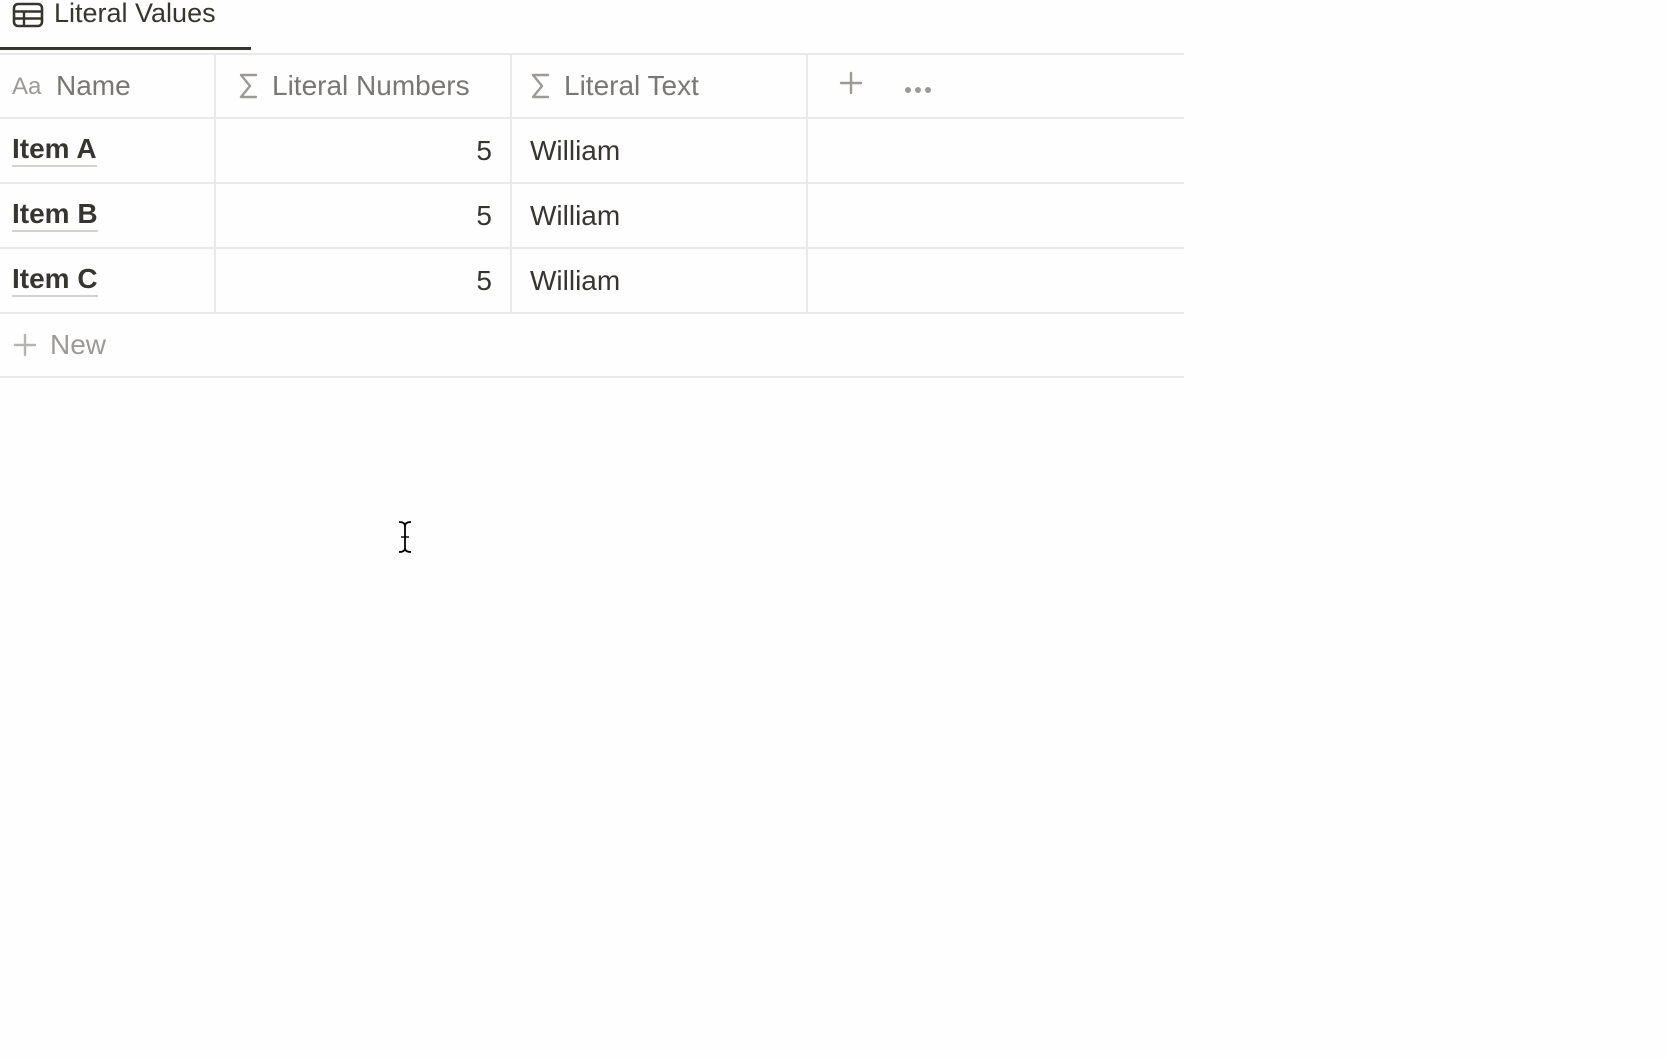 The image size is (1666, 1060). I want to click on name-cell: Item A, so click(108, 150).